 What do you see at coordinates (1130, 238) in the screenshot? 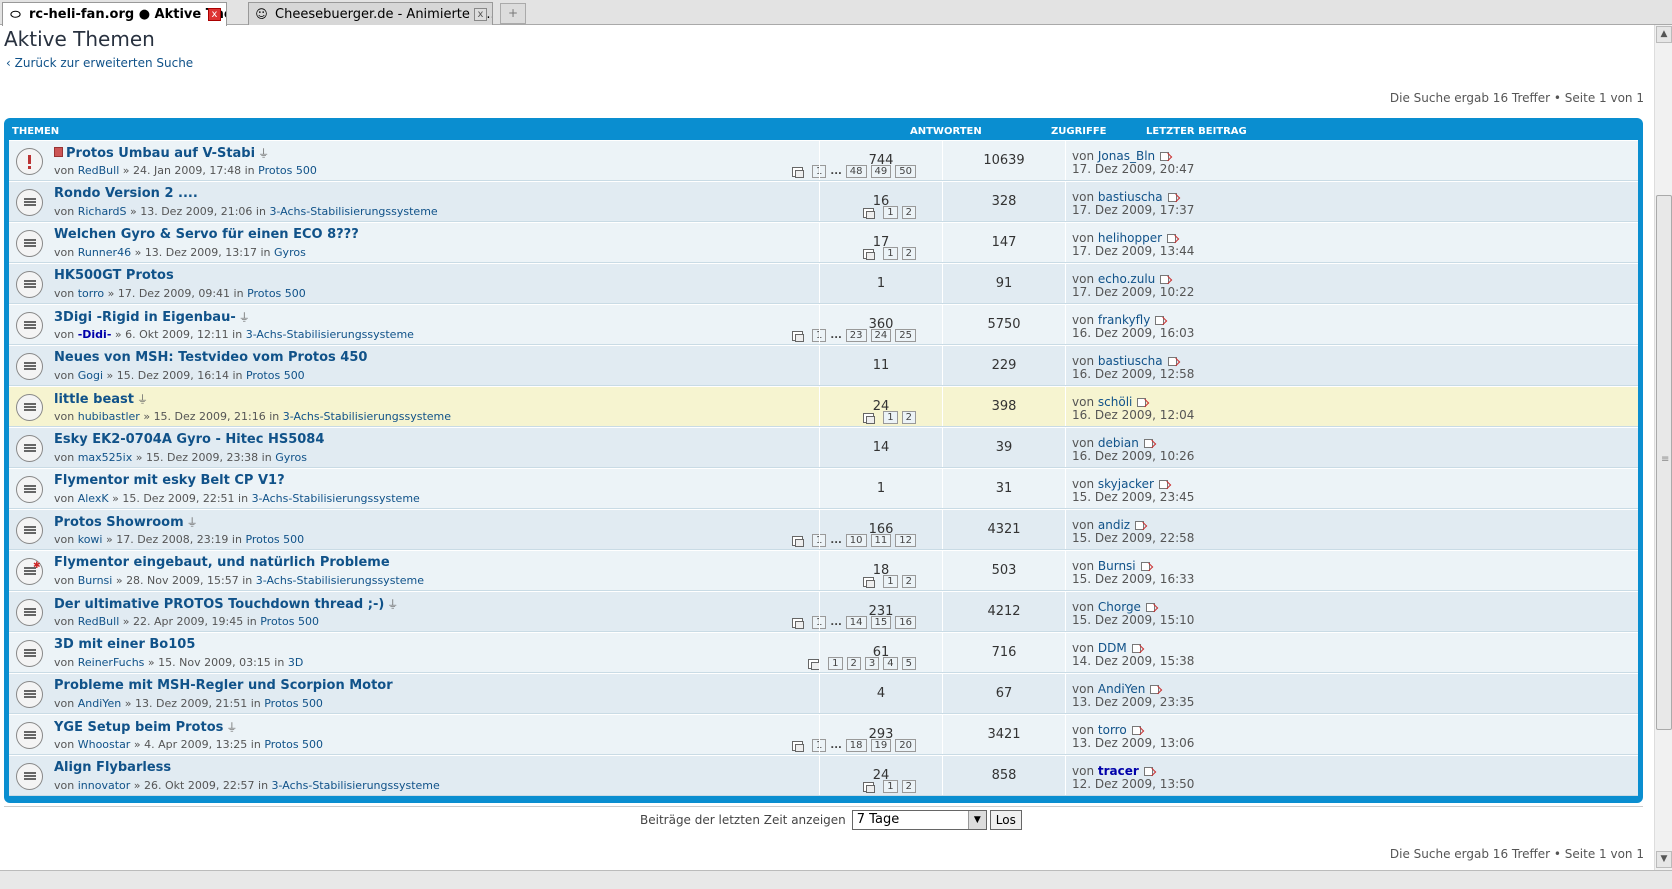
I see `last-post-author: helihopper` at bounding box center [1130, 238].